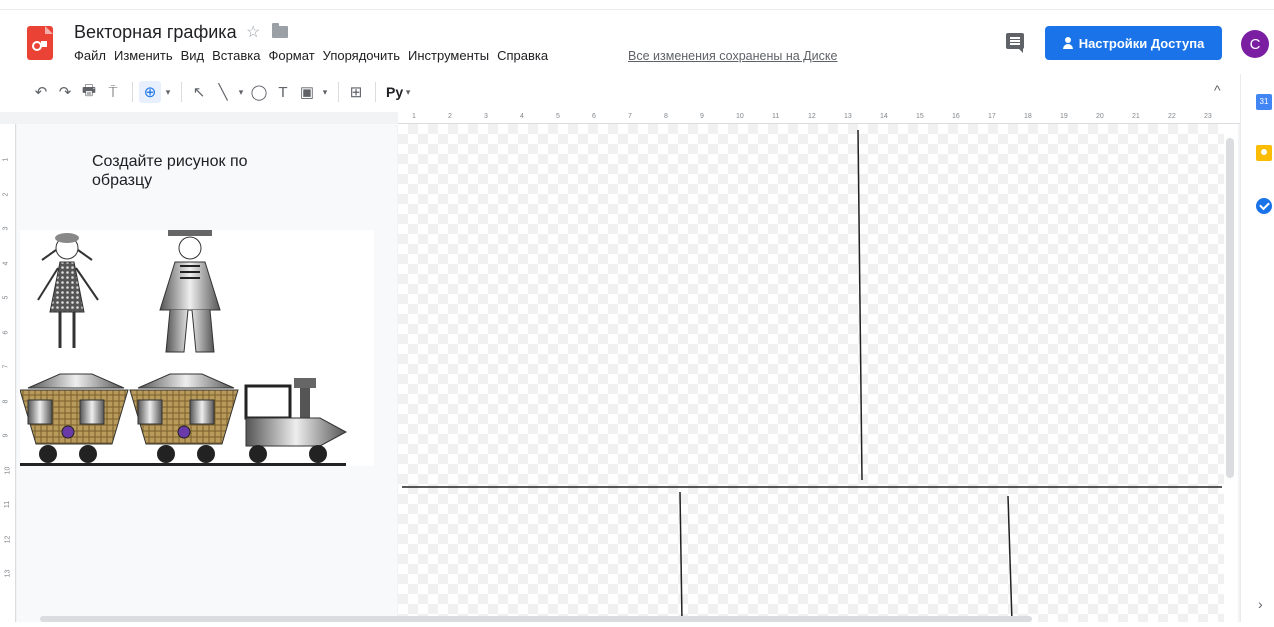 Image resolution: width=1274 pixels, height=627 pixels. I want to click on folder-icon, so click(280, 30).